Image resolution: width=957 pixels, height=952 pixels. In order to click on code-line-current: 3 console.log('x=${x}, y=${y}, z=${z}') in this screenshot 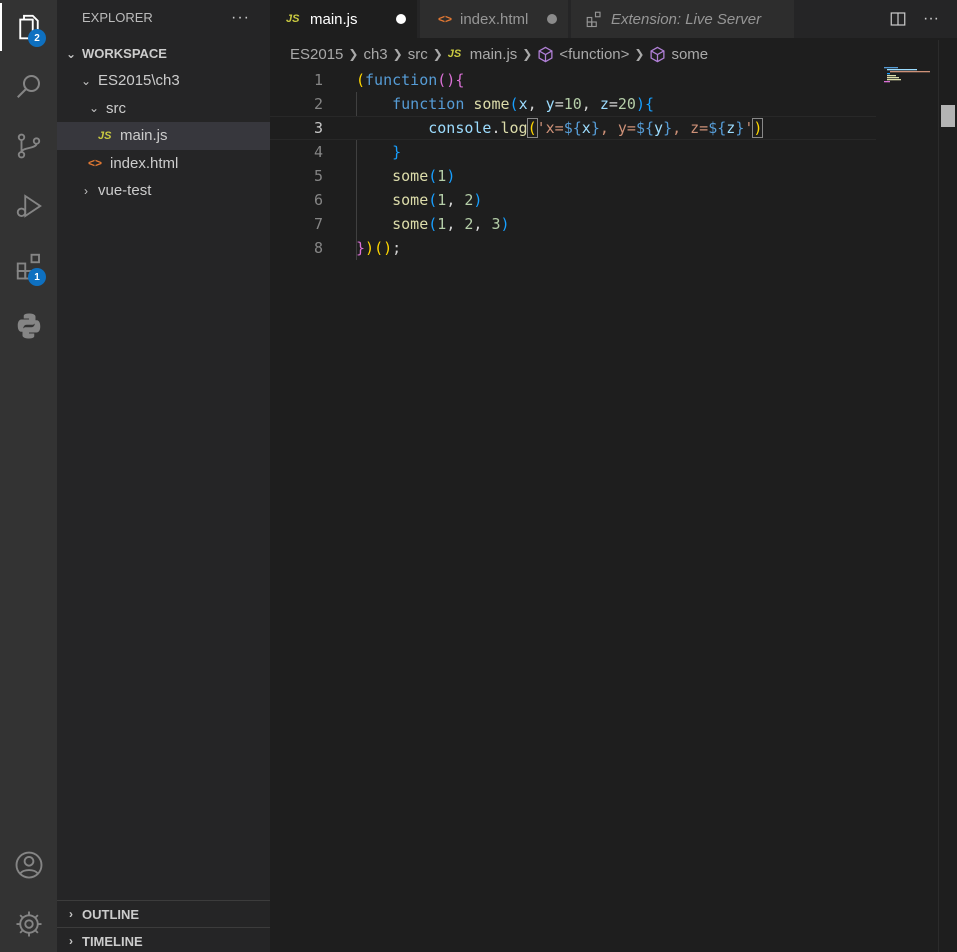, I will do `click(573, 128)`.